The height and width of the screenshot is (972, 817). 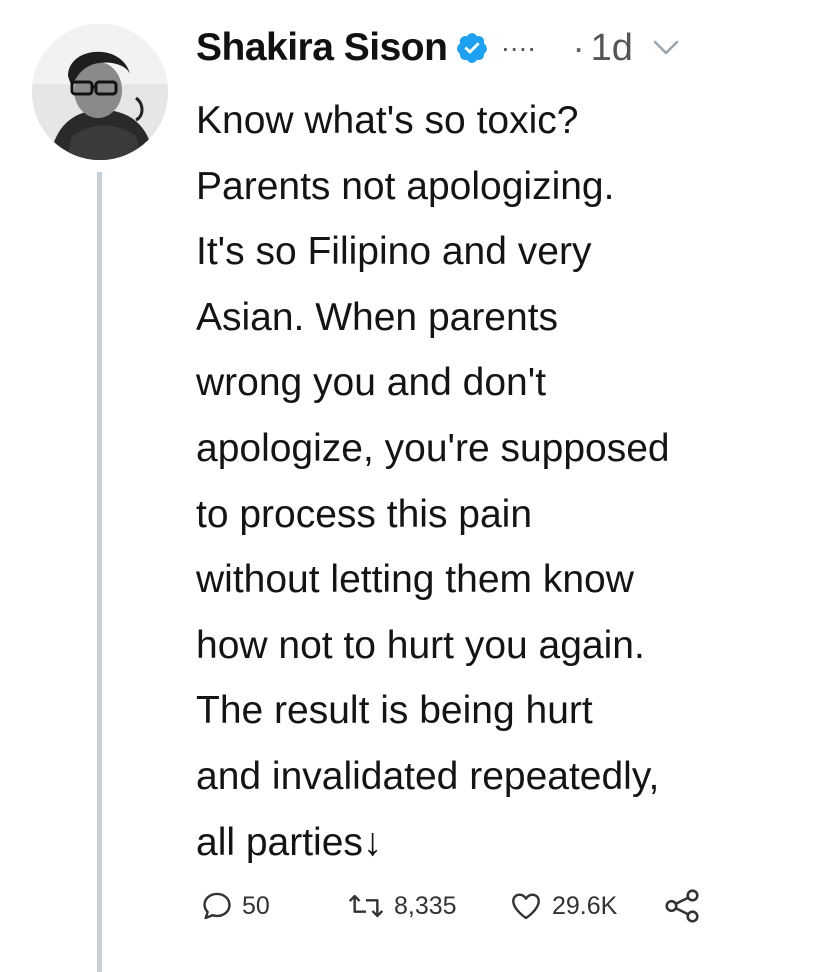 What do you see at coordinates (526, 906) in the screenshot?
I see `heart-icon` at bounding box center [526, 906].